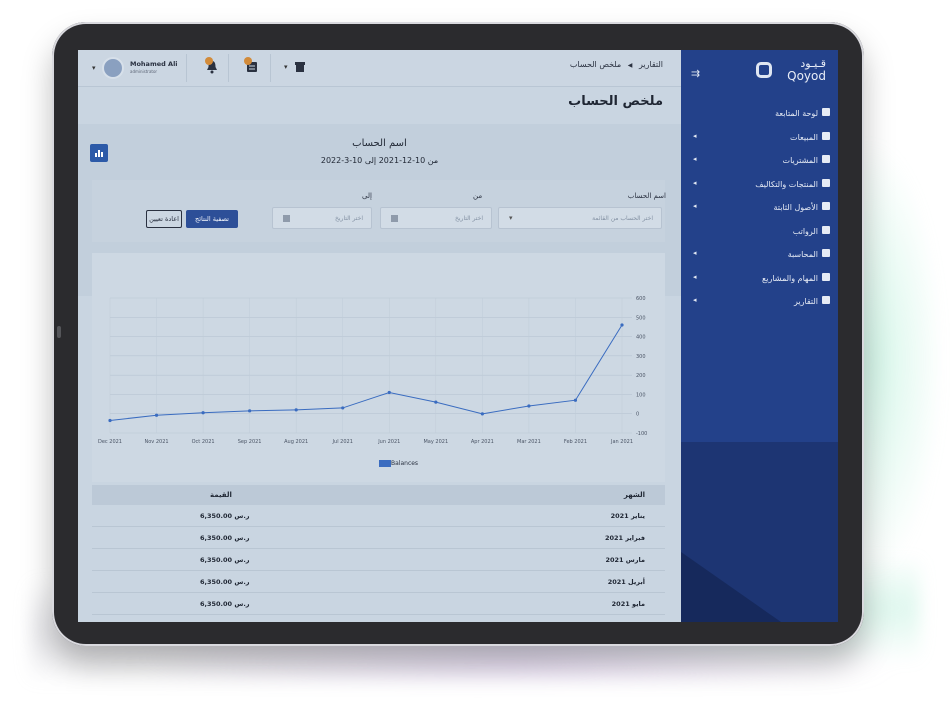  Describe the element at coordinates (759, 161) in the screenshot. I see `sidebar-item-purchases: المشتريات ◂` at that location.